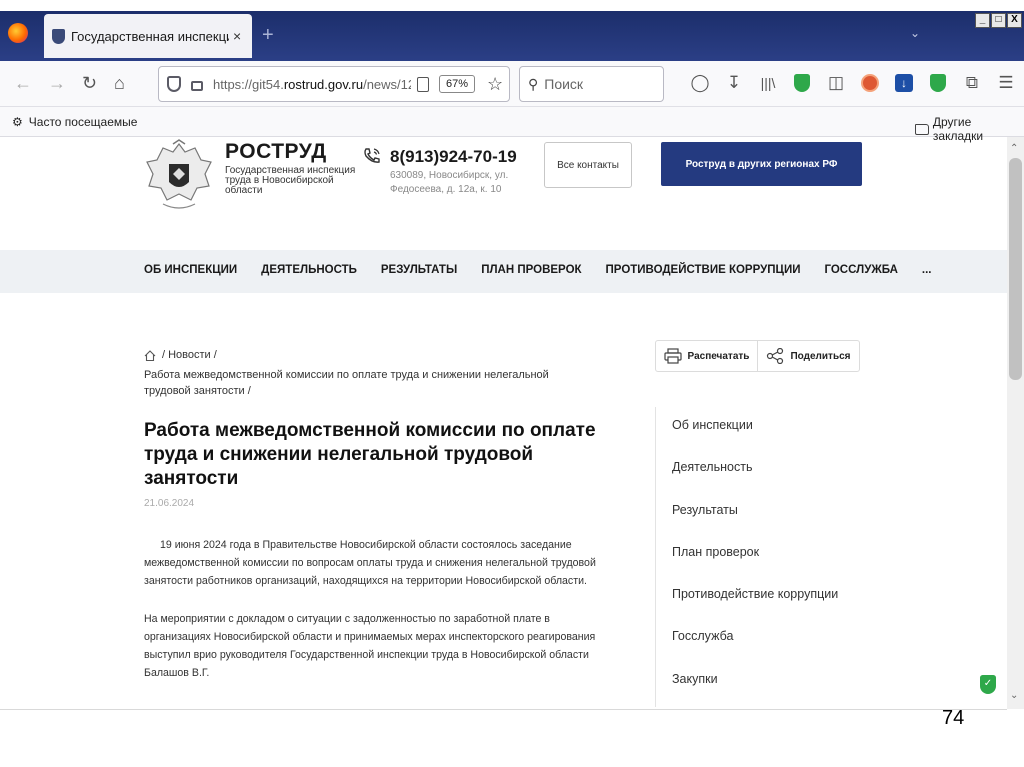 The width and height of the screenshot is (1024, 767). I want to click on list-tabs-chevron-icon: ⌄, so click(915, 33).